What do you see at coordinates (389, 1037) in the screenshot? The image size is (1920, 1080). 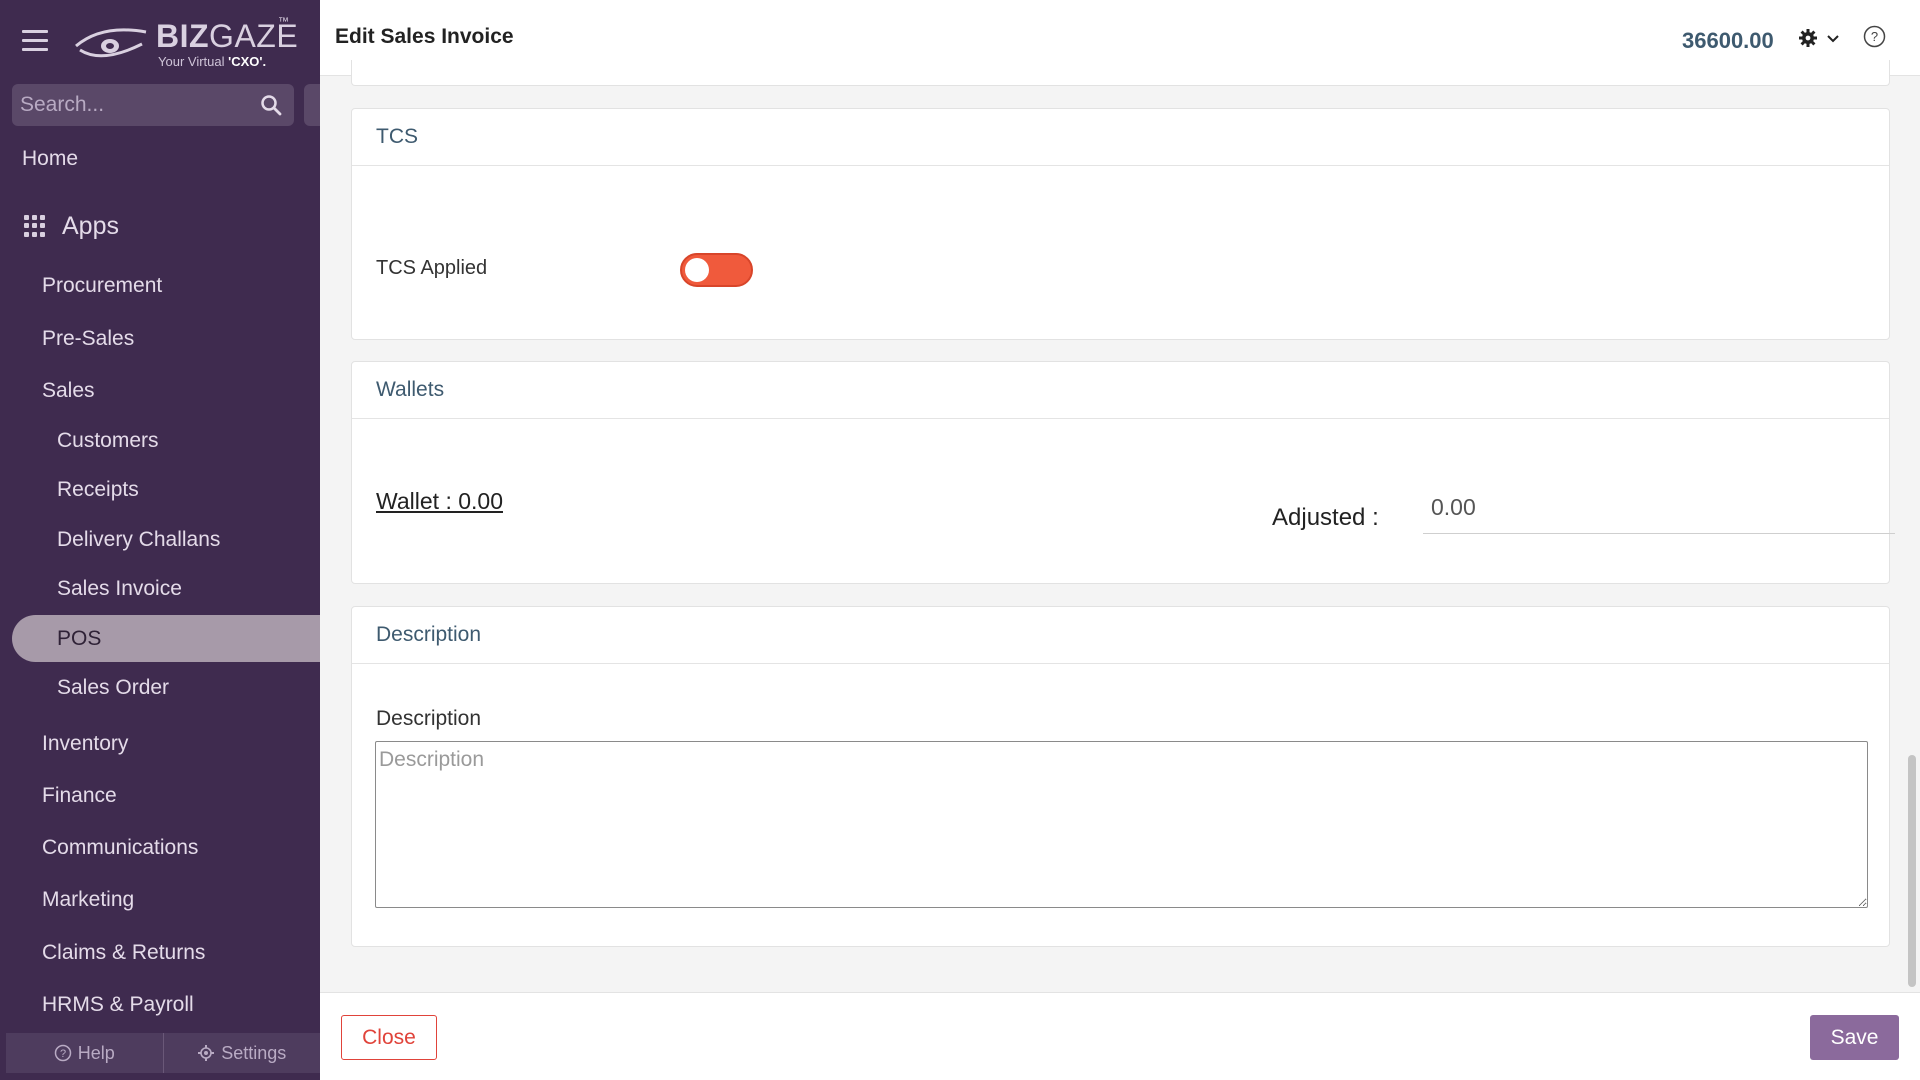 I see `close-button: Close` at bounding box center [389, 1037].